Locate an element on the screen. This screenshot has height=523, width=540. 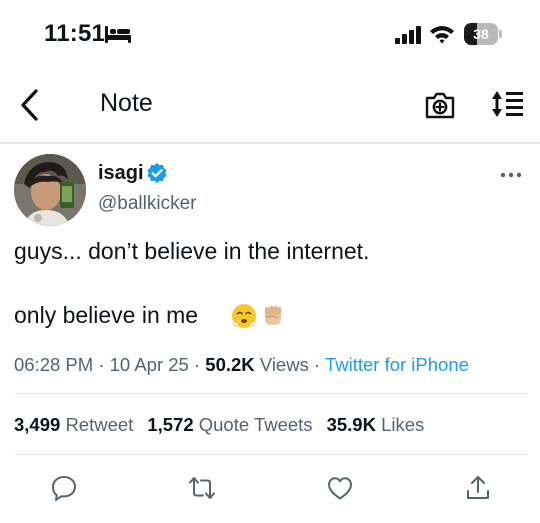
tweet-time: 06:28 PM is located at coordinates (54, 364).